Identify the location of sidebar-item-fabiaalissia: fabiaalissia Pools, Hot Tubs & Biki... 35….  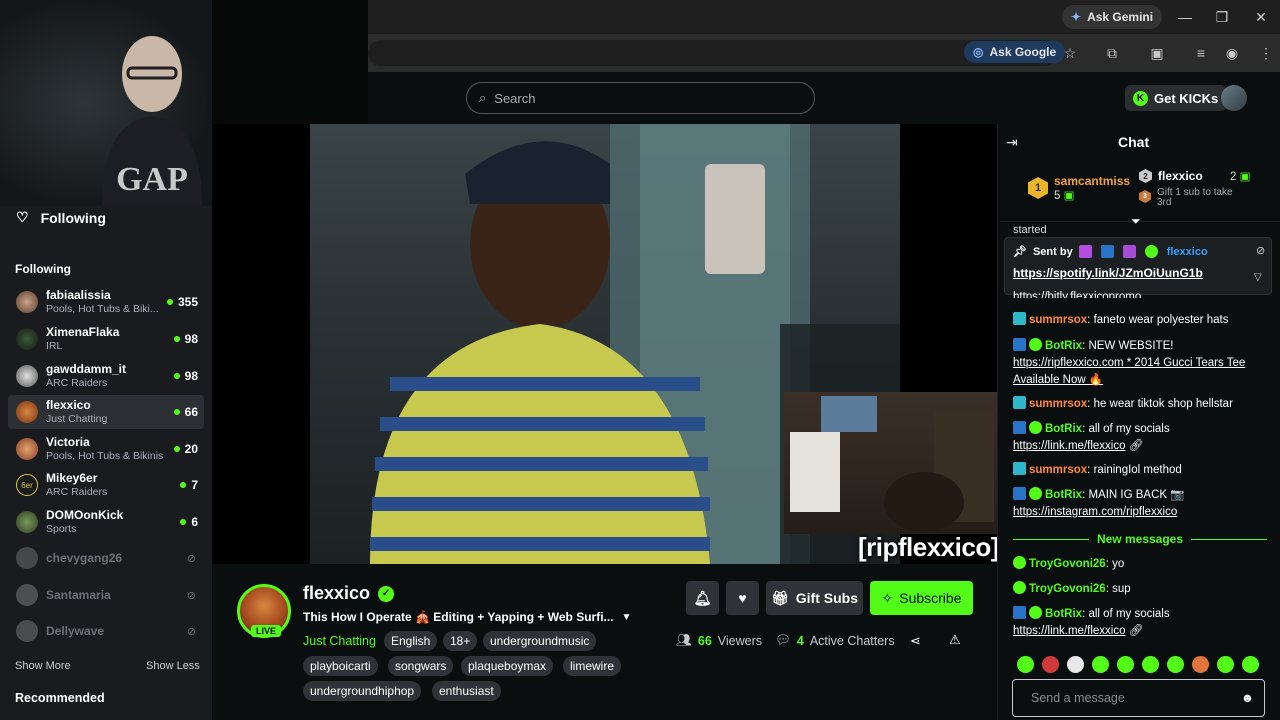
(106, 302).